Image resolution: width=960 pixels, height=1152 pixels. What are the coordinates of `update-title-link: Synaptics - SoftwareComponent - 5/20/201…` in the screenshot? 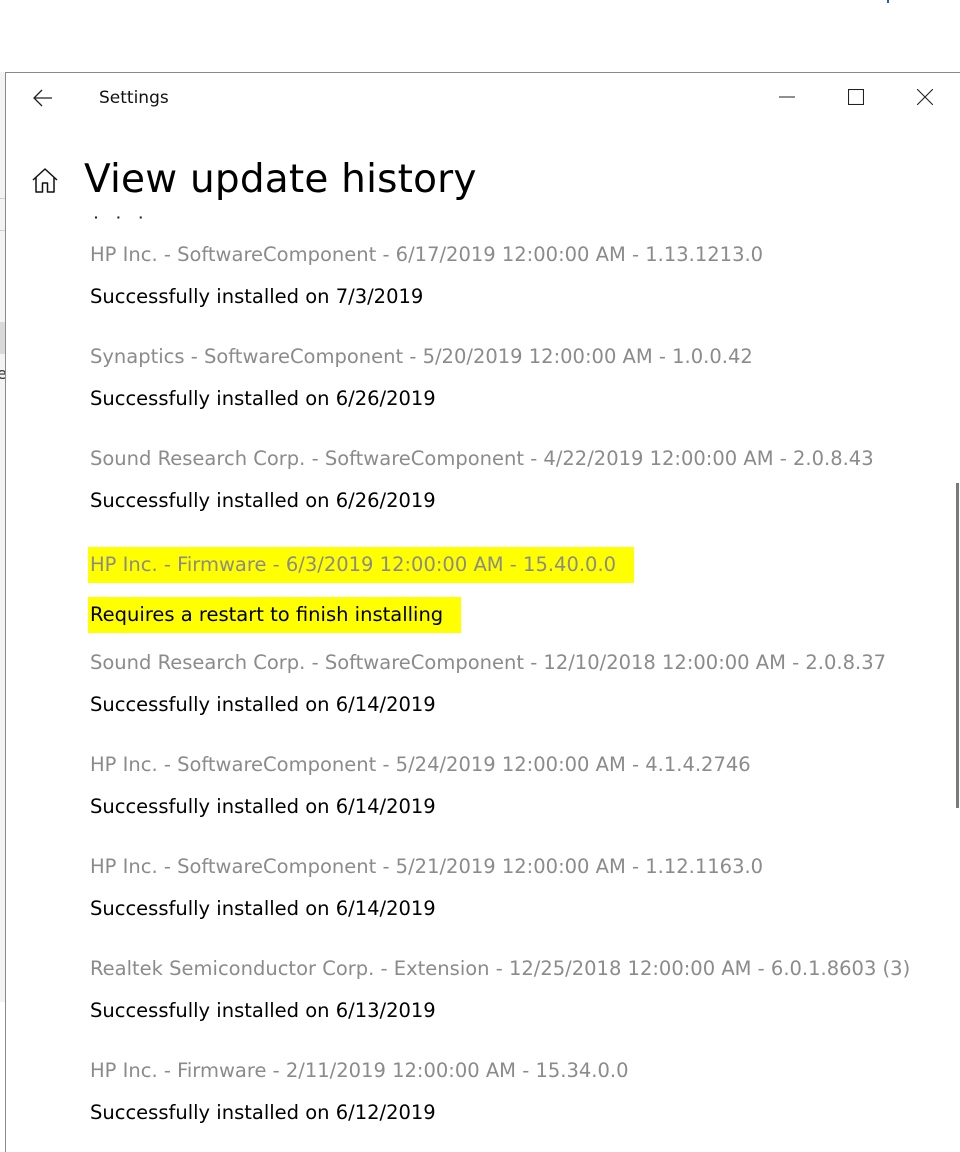 It's located at (421, 357).